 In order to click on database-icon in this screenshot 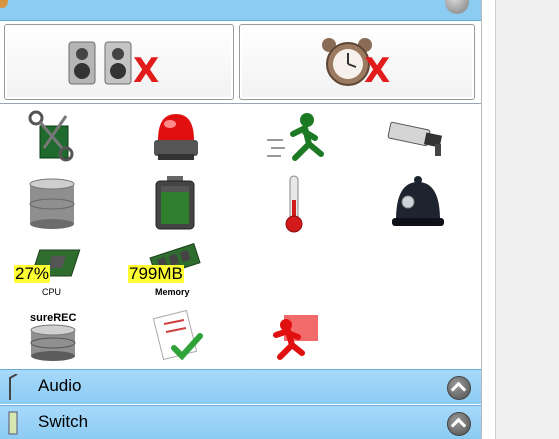, I will do `click(52, 204)`.